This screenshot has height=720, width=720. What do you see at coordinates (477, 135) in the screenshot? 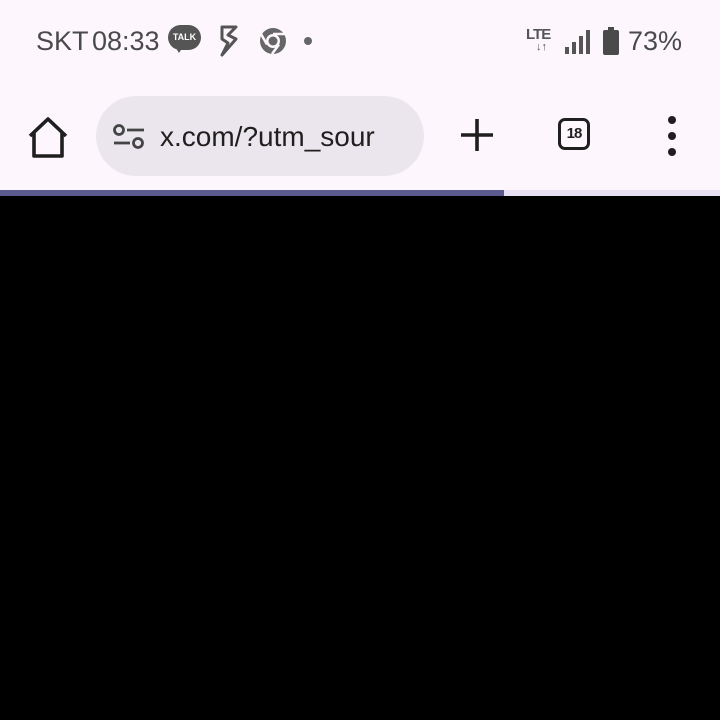
I see `plus-icon` at bounding box center [477, 135].